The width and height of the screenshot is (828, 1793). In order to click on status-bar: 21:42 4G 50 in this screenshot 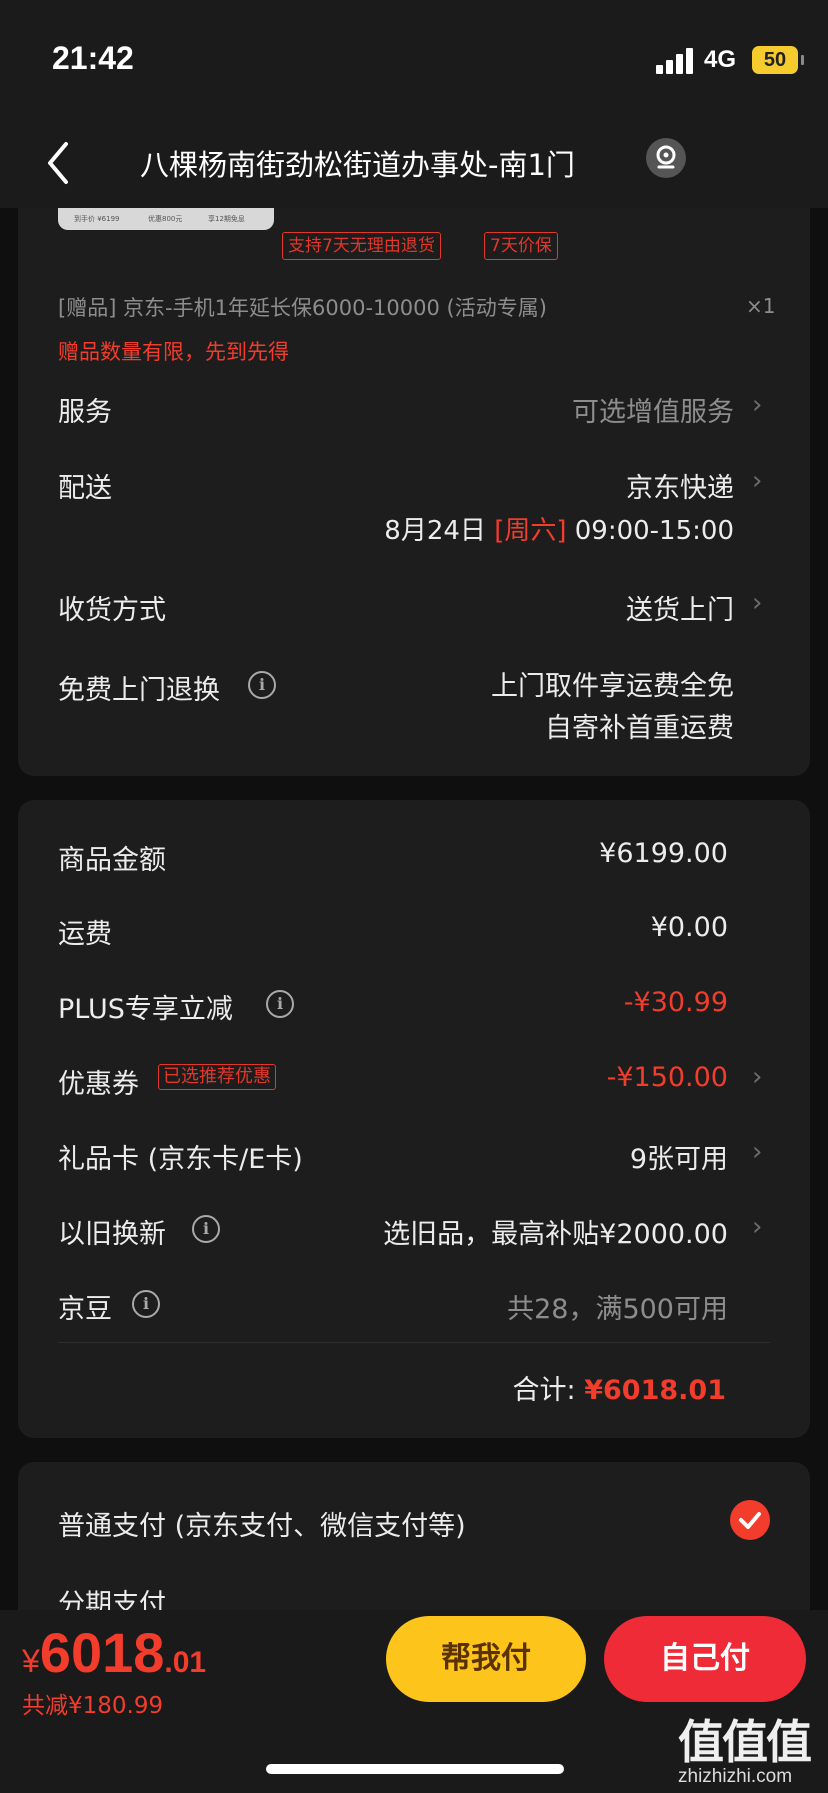, I will do `click(414, 60)`.